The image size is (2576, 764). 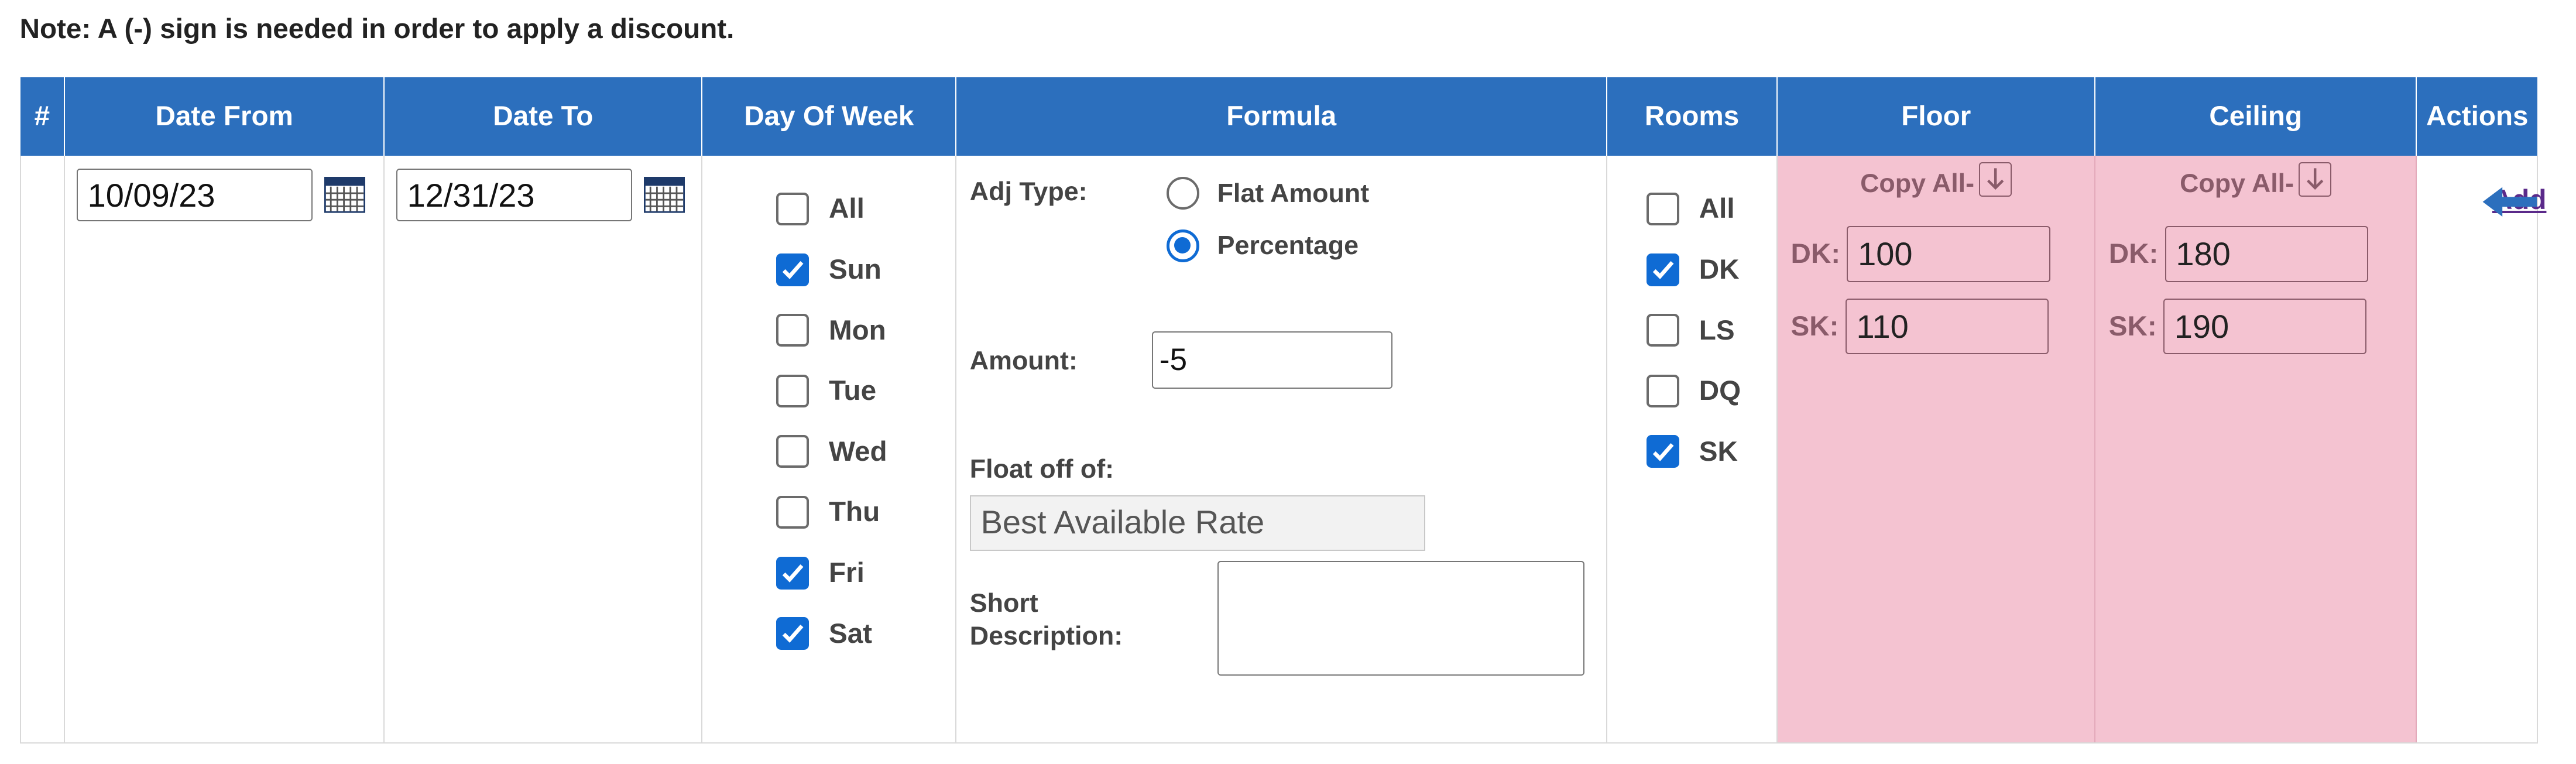 What do you see at coordinates (1288, 246) in the screenshot?
I see `percentage-label: Percentage` at bounding box center [1288, 246].